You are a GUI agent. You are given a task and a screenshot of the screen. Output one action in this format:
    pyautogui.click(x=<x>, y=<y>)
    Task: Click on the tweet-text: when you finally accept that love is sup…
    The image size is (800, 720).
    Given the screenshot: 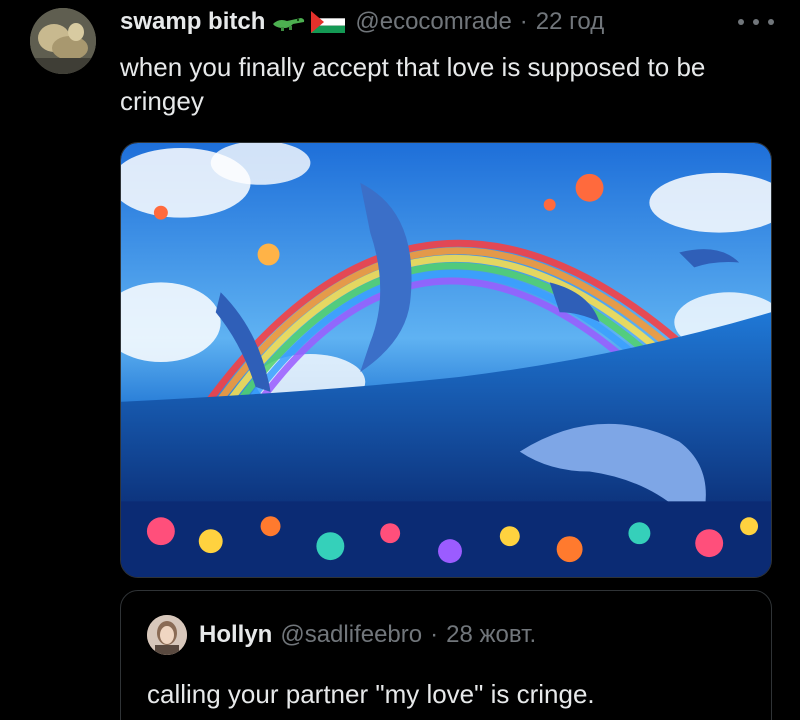 What is the action you would take?
    pyautogui.click(x=413, y=84)
    